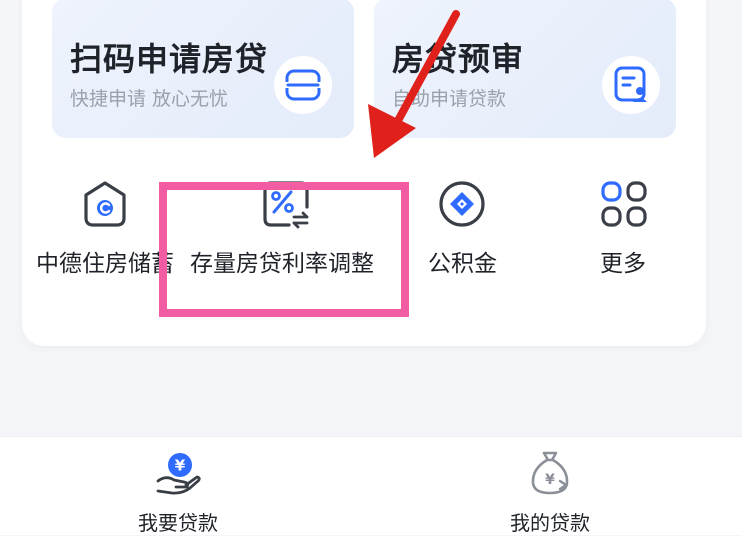  What do you see at coordinates (282, 264) in the screenshot?
I see `shortcut-rate-adjust-label: 存量房贷利率调整` at bounding box center [282, 264].